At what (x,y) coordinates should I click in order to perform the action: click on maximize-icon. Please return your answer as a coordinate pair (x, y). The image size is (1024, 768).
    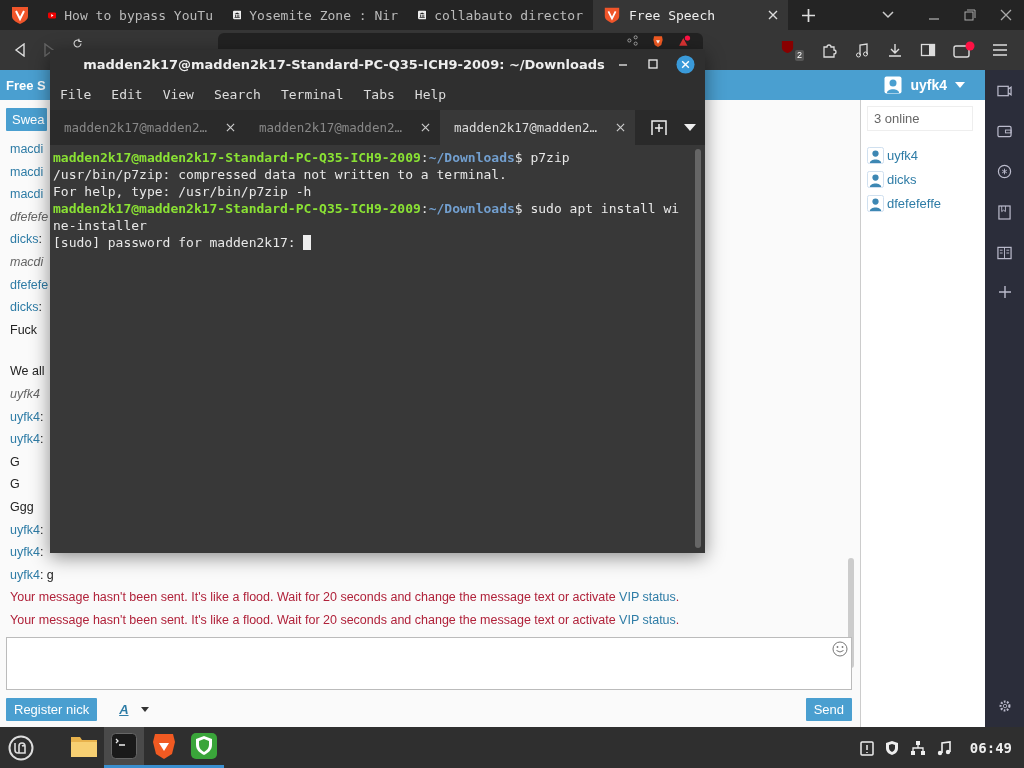
    Looking at the image, I should click on (653, 64).